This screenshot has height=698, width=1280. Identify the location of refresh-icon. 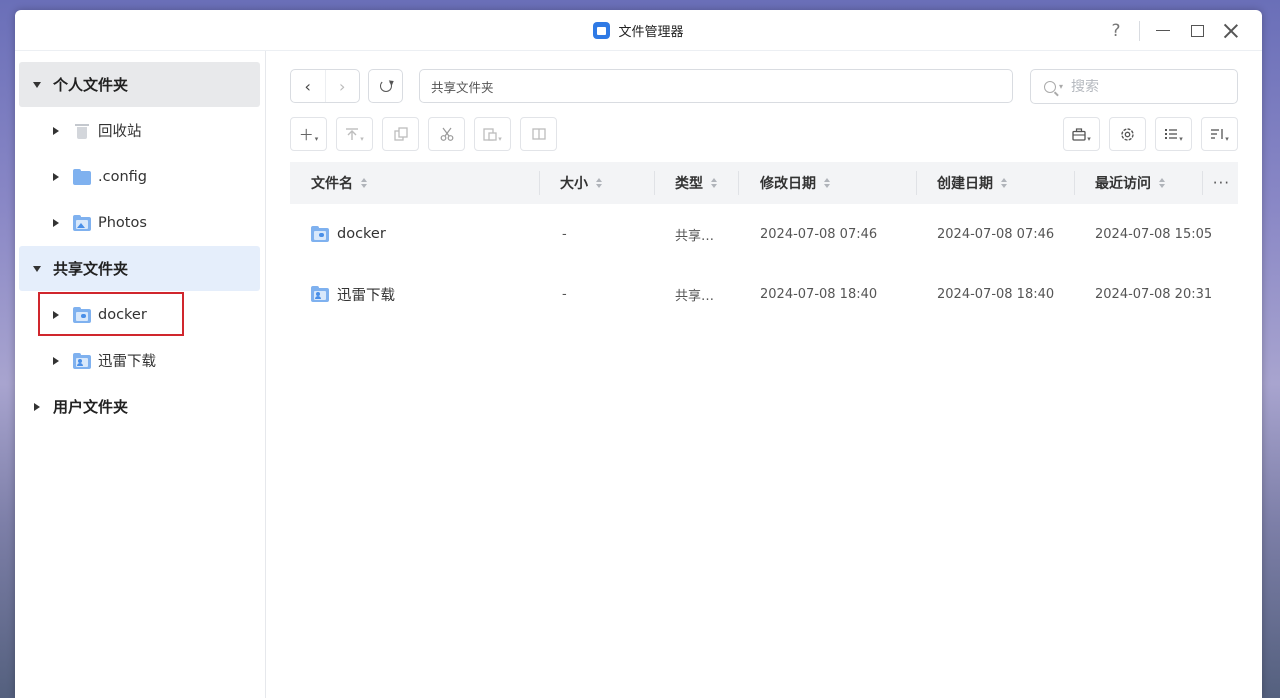
(385, 86).